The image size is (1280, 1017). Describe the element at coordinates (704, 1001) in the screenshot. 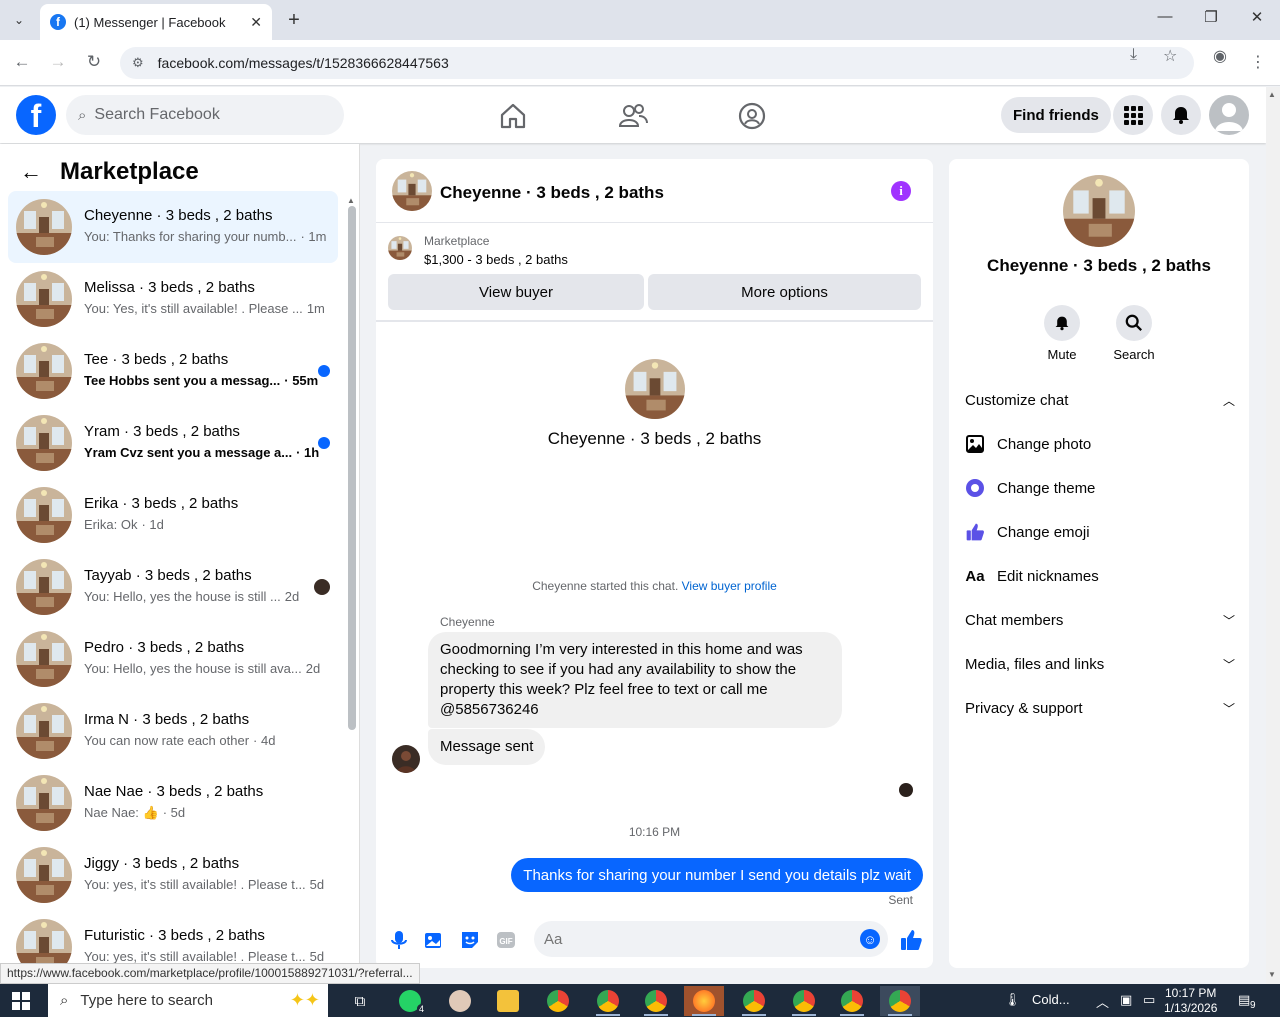

I see `firefox-taskbar-icon` at that location.